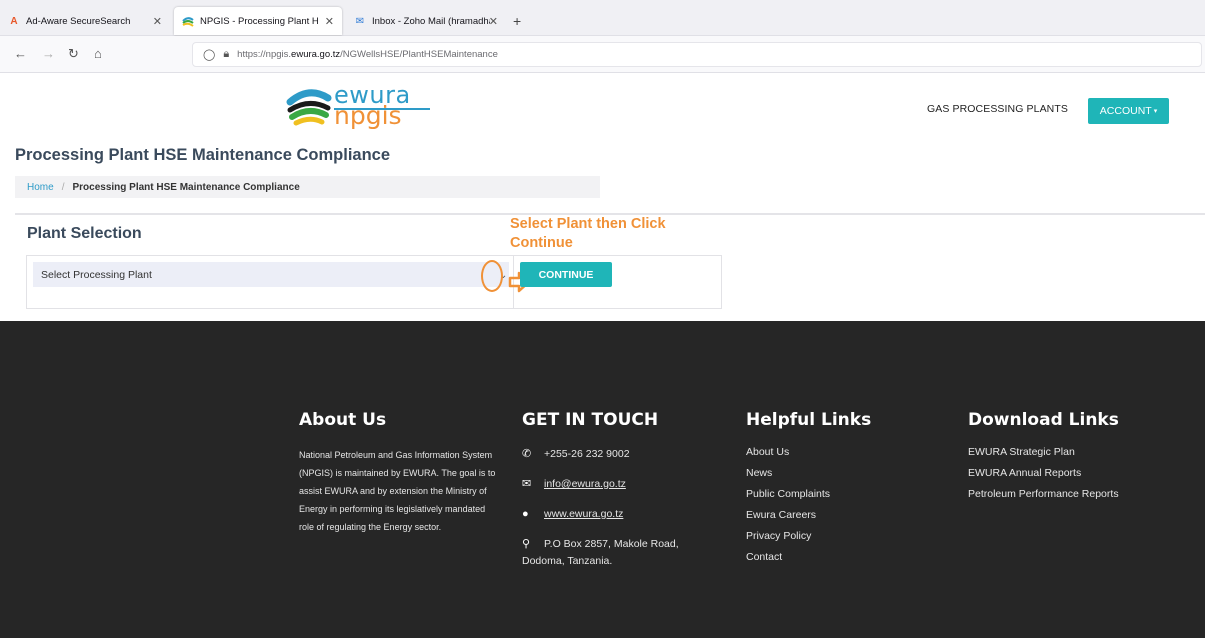 This screenshot has height=638, width=1205. I want to click on footer-link-performance-reports: Petroleum Performance Reports, so click(1043, 494).